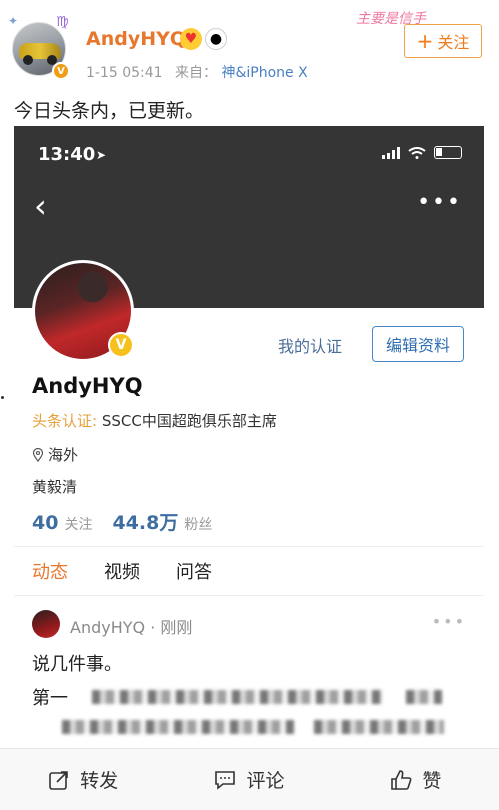  Describe the element at coordinates (448, 152) in the screenshot. I see `battery-icon` at that location.